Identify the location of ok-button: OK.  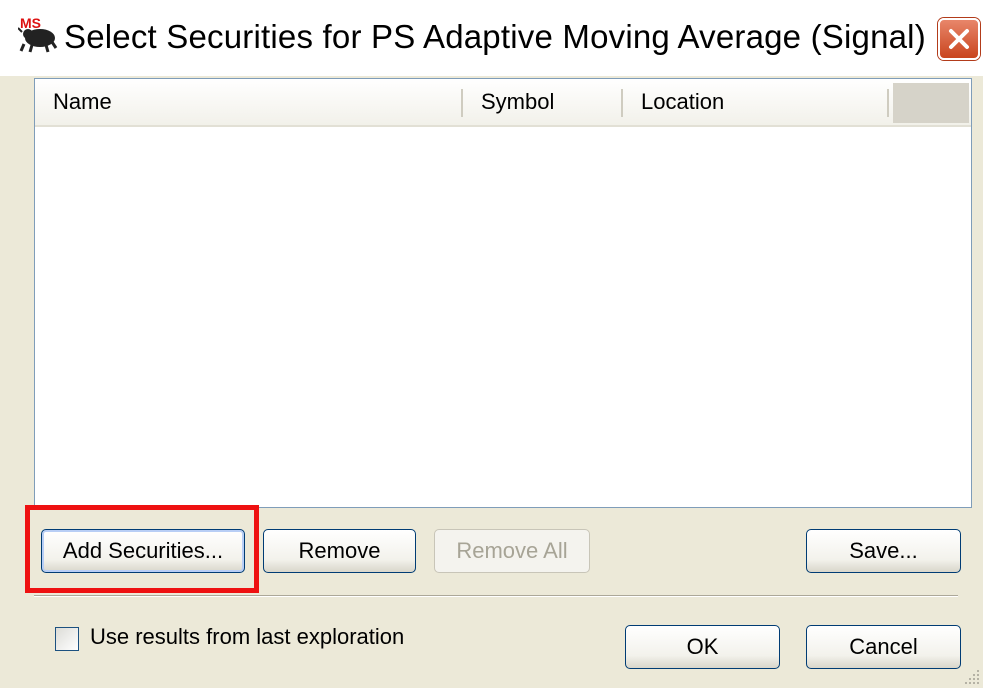
(702, 647).